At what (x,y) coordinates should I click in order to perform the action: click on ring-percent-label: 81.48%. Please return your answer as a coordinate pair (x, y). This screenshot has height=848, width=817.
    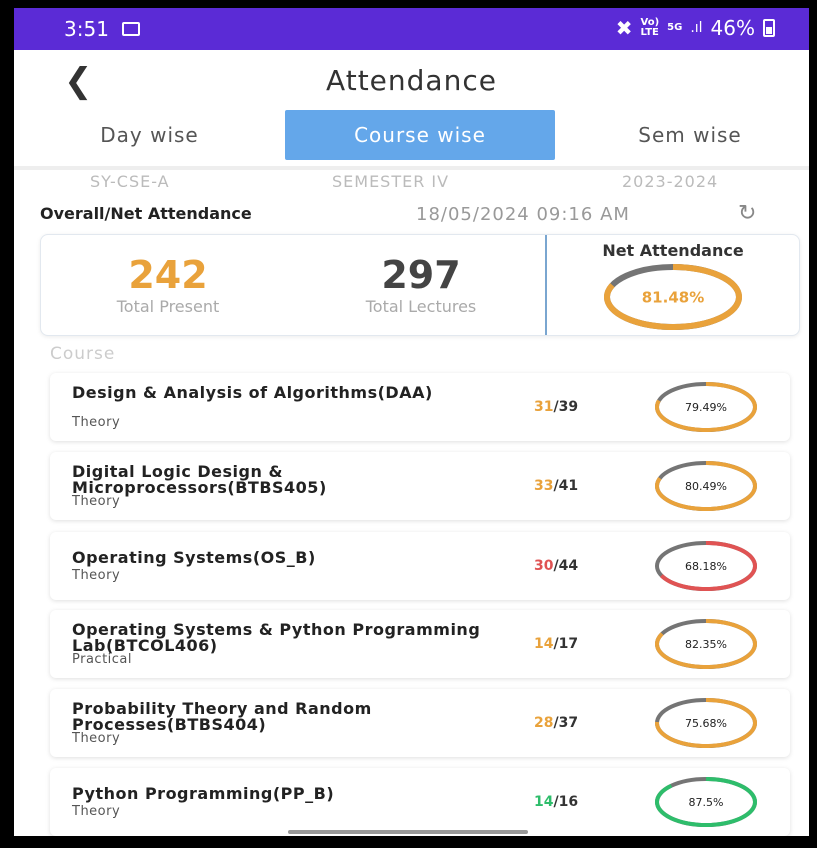
    Looking at the image, I should click on (673, 297).